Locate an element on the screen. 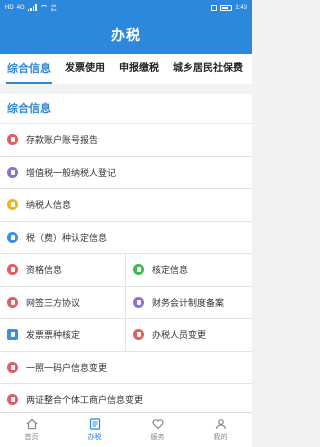 The width and height of the screenshot is (320, 447). nav-home-label: 首页 is located at coordinates (31, 437).